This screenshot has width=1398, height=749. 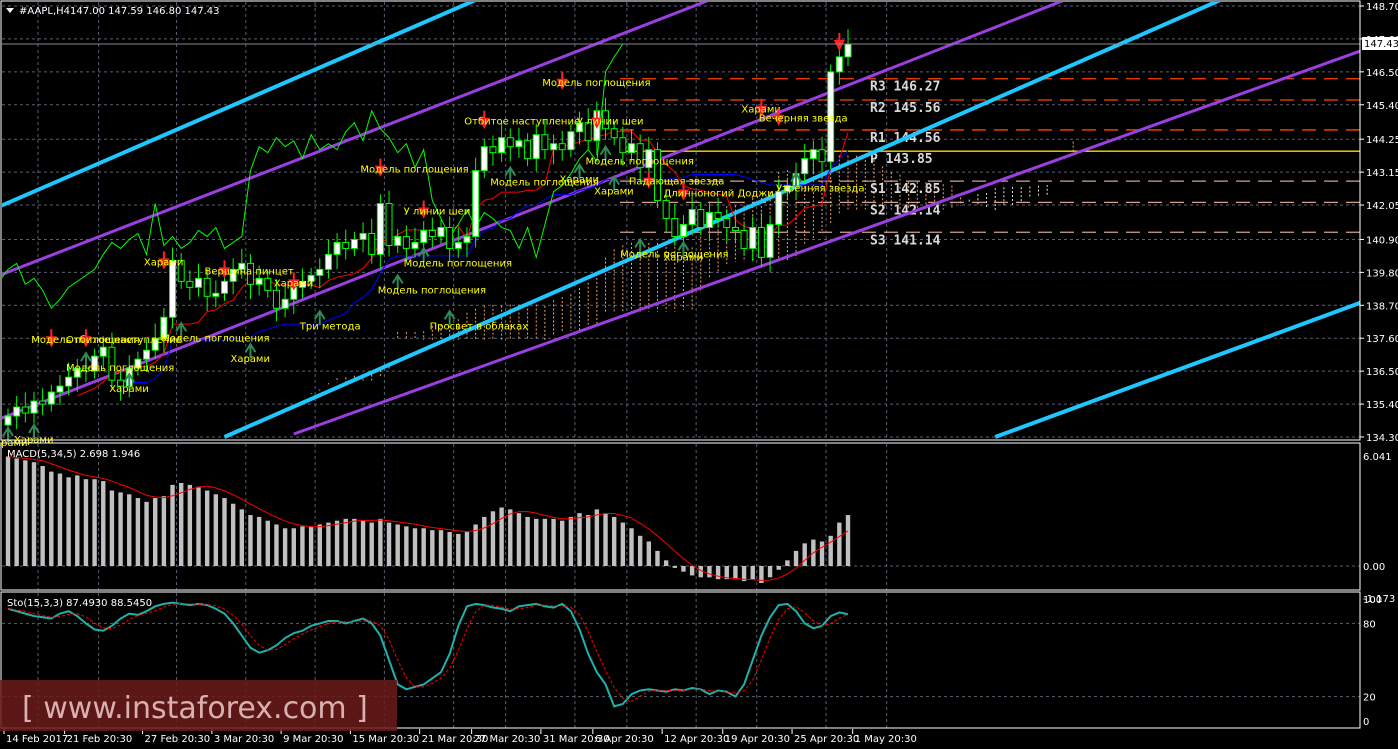 What do you see at coordinates (1381, 44) in the screenshot?
I see `last-price-value: 147.43` at bounding box center [1381, 44].